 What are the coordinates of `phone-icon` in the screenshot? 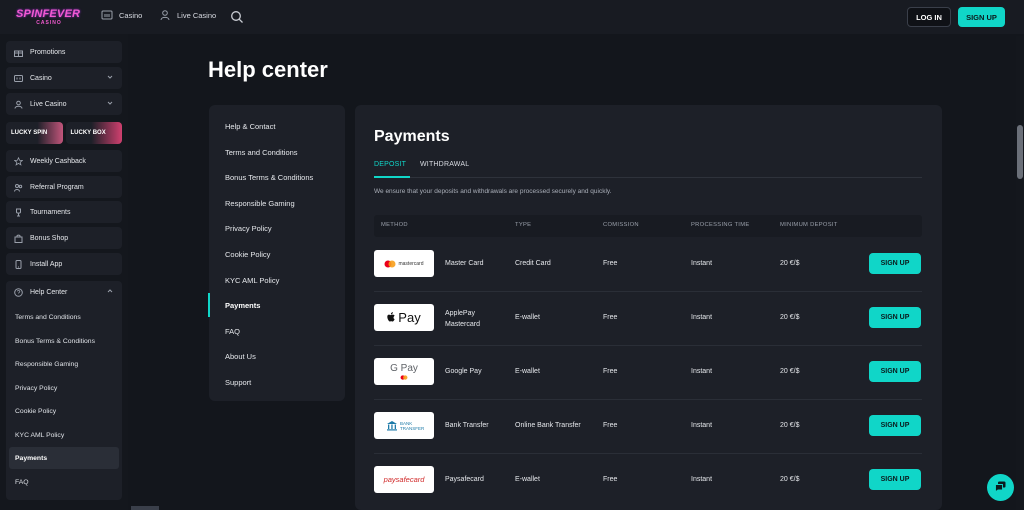 It's located at (18, 264).